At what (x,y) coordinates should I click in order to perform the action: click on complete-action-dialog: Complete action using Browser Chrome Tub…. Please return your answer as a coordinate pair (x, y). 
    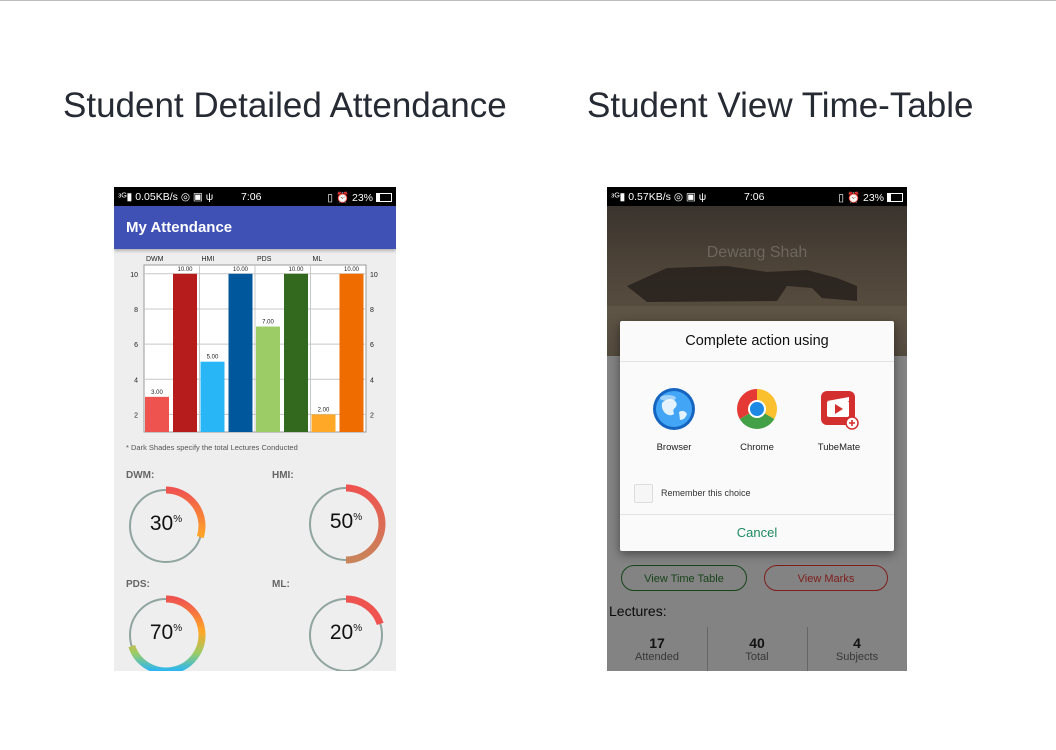
    Looking at the image, I should click on (757, 436).